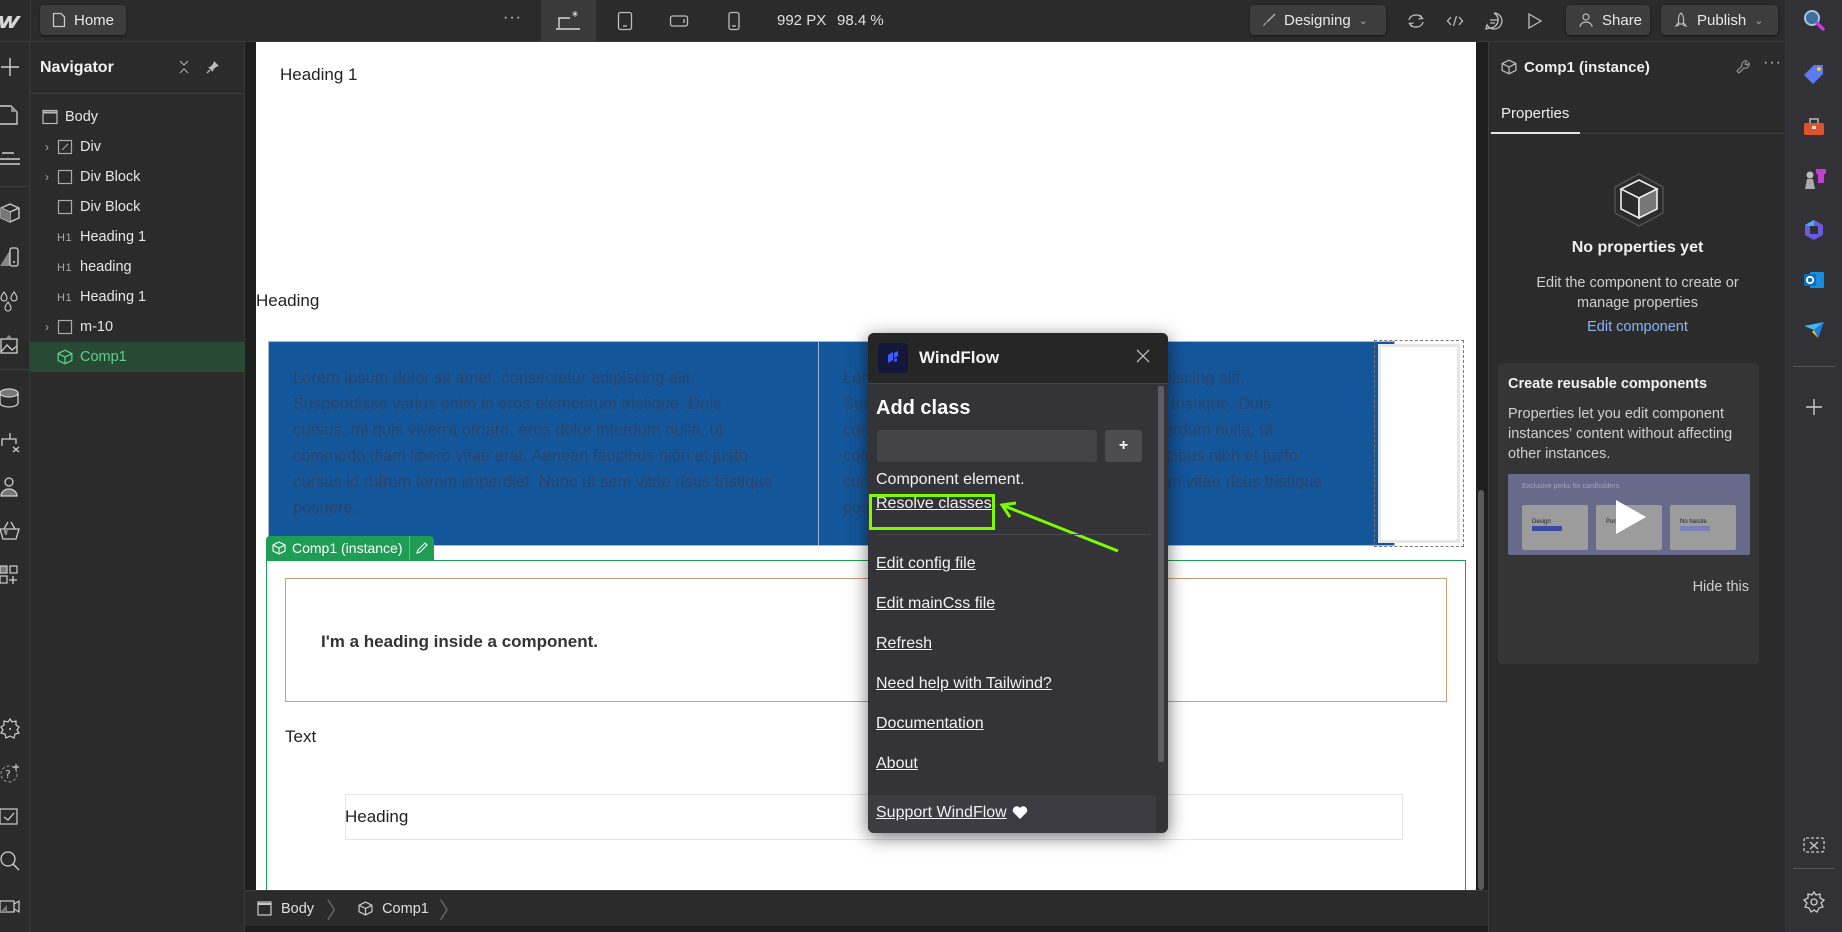  I want to click on audit-check-icon, so click(11, 817).